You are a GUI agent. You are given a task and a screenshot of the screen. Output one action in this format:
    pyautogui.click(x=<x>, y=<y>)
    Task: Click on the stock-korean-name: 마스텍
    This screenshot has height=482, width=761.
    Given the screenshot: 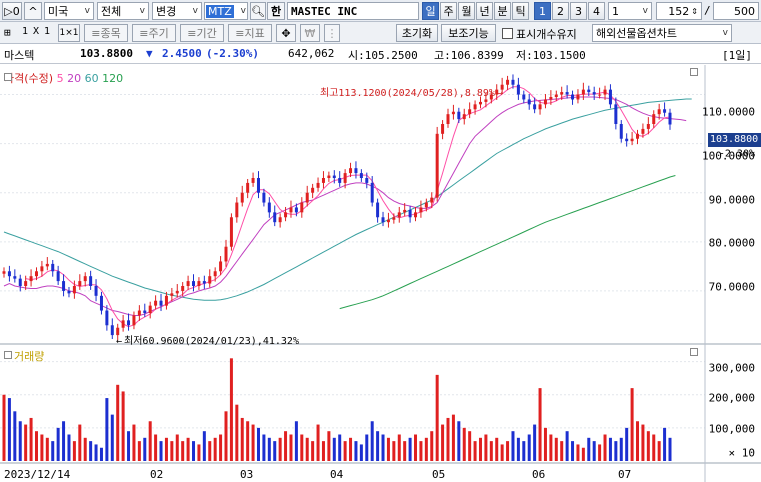 What is the action you would take?
    pyautogui.click(x=19, y=55)
    